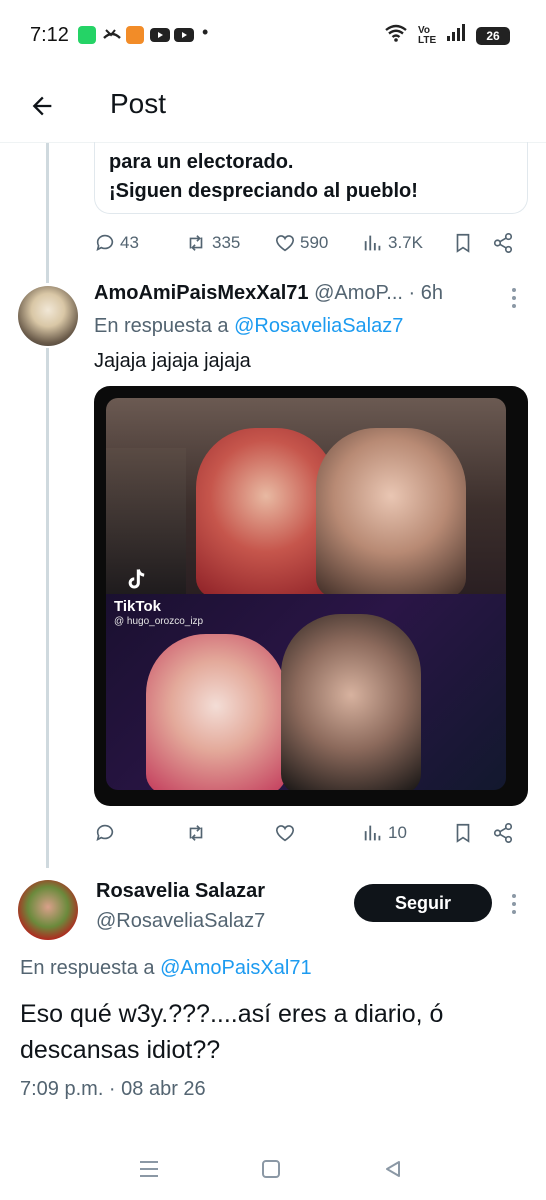 This screenshot has width=546, height=1200. I want to click on quoted-text-line: ¡Siguen despreciando al pueblo!, so click(263, 191).